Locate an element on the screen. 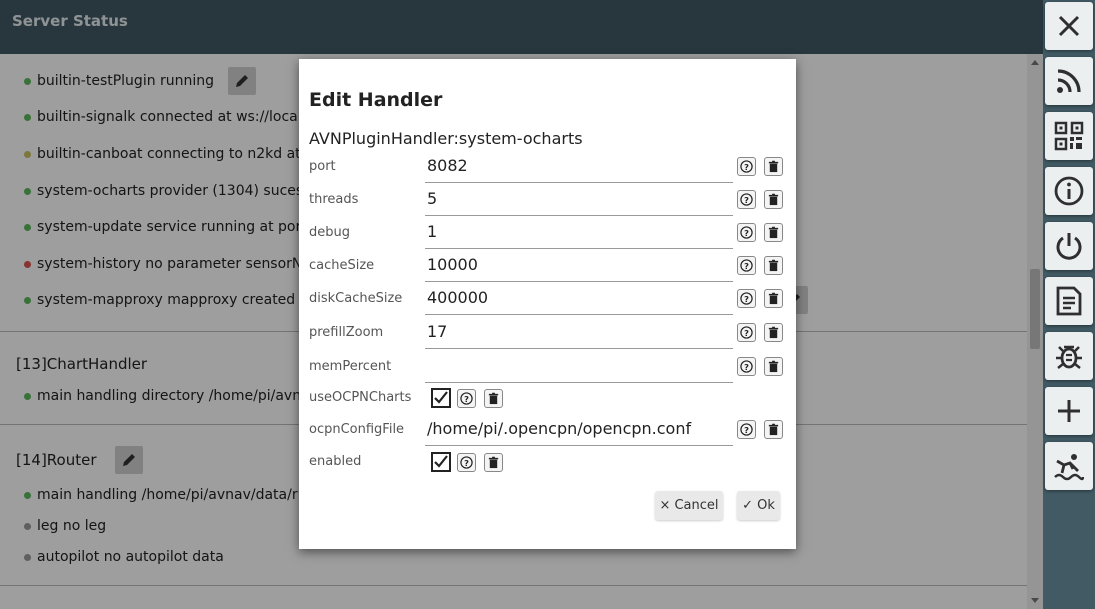 This screenshot has height=609, width=1095. log-button is located at coordinates (1069, 301).